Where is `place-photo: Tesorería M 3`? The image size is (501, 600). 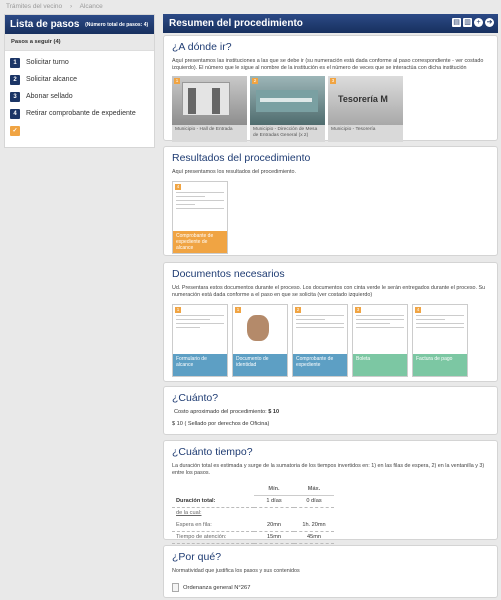
place-photo: Tesorería M 3 is located at coordinates (365, 100).